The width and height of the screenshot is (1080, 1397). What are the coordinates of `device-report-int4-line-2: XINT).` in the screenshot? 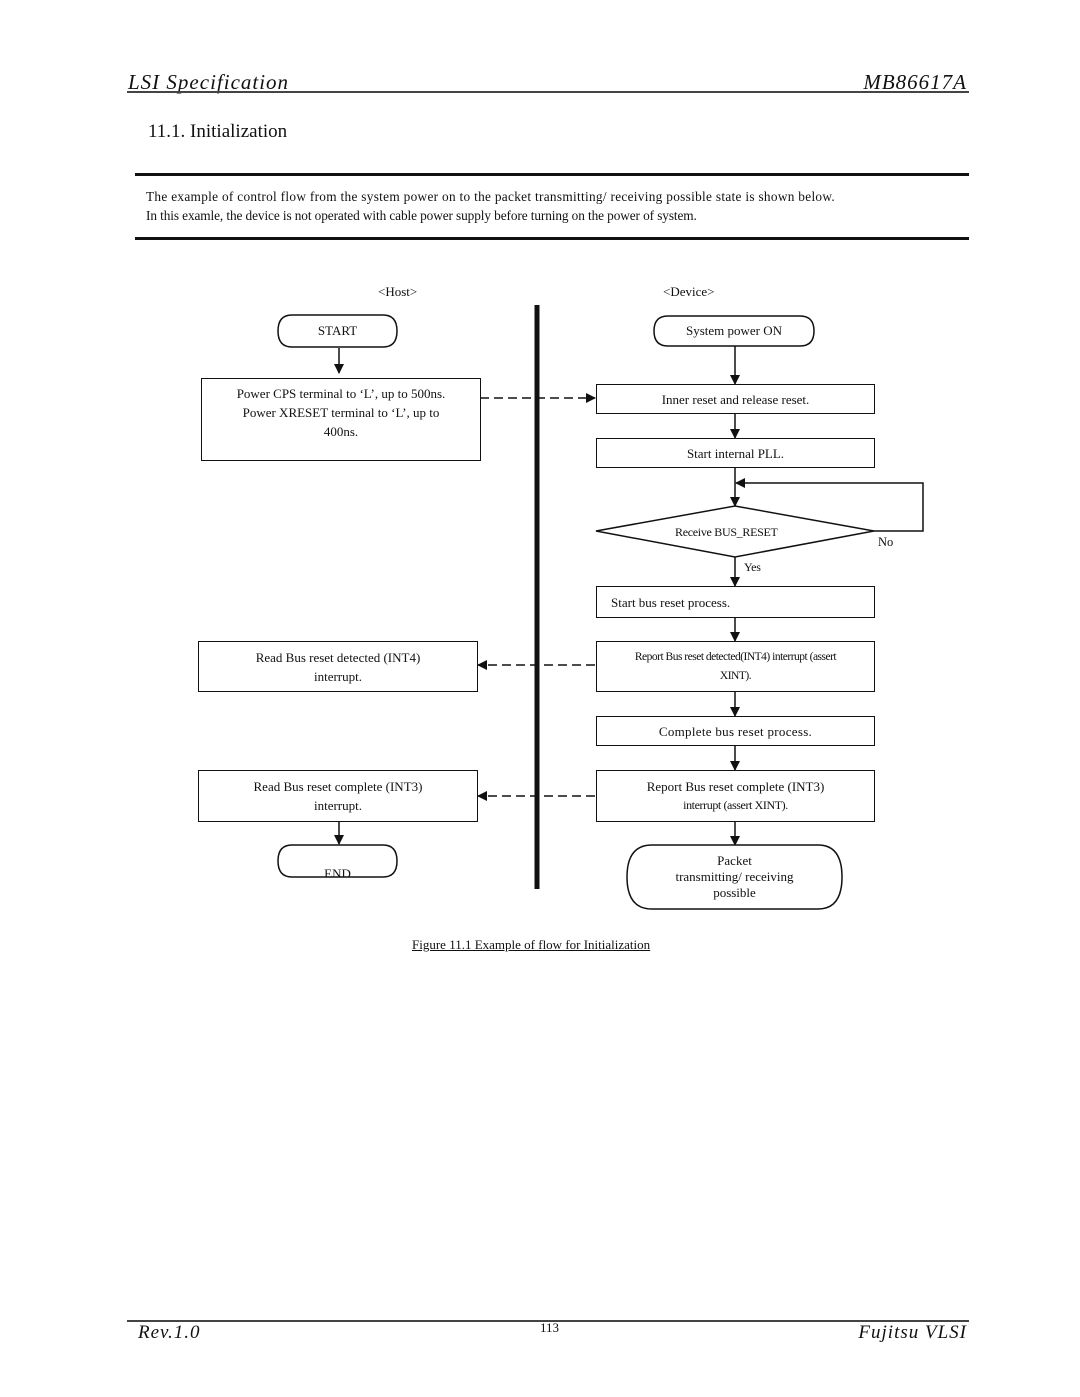 It's located at (735, 675).